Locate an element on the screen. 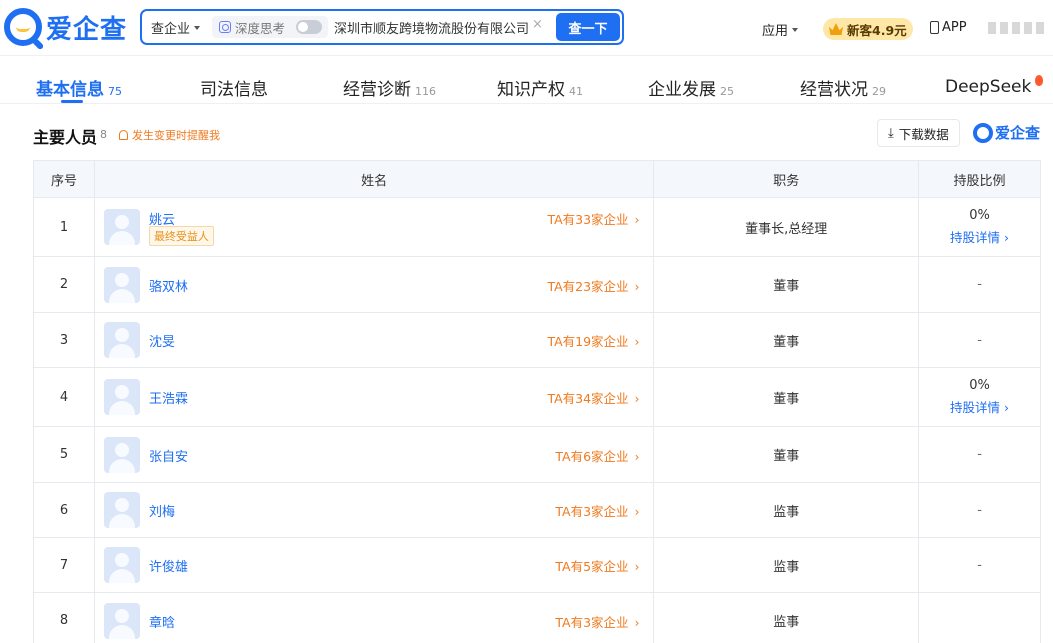  table-row: 8 章晗 TA有3家企业 › 监事 is located at coordinates (537, 618).